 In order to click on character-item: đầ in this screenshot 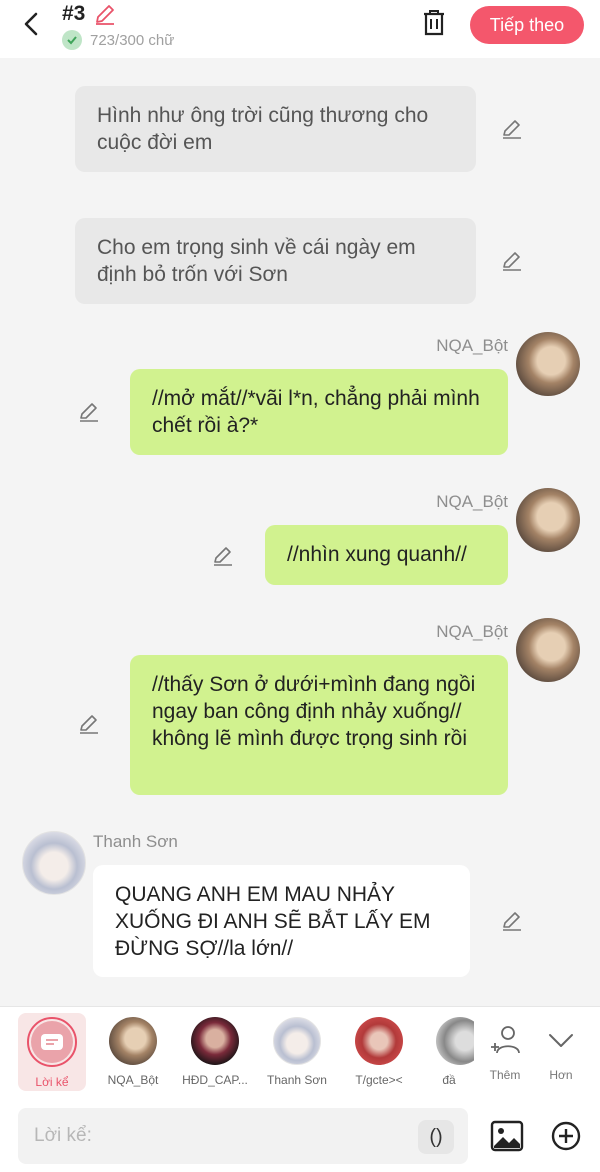, I will do `click(449, 1050)`.